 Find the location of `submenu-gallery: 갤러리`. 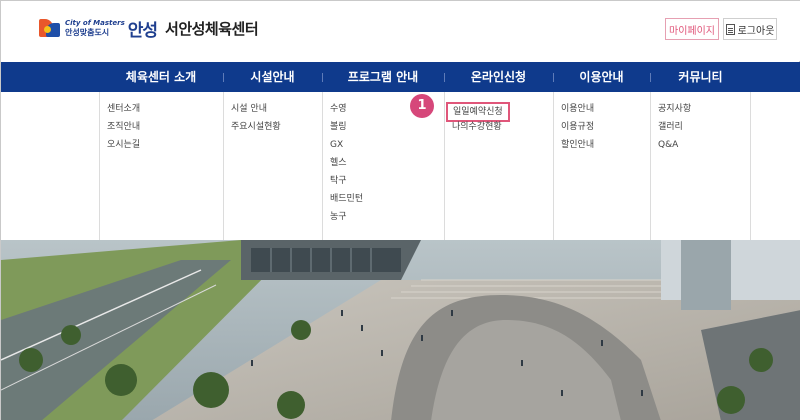

submenu-gallery: 갤러리 is located at coordinates (700, 129).